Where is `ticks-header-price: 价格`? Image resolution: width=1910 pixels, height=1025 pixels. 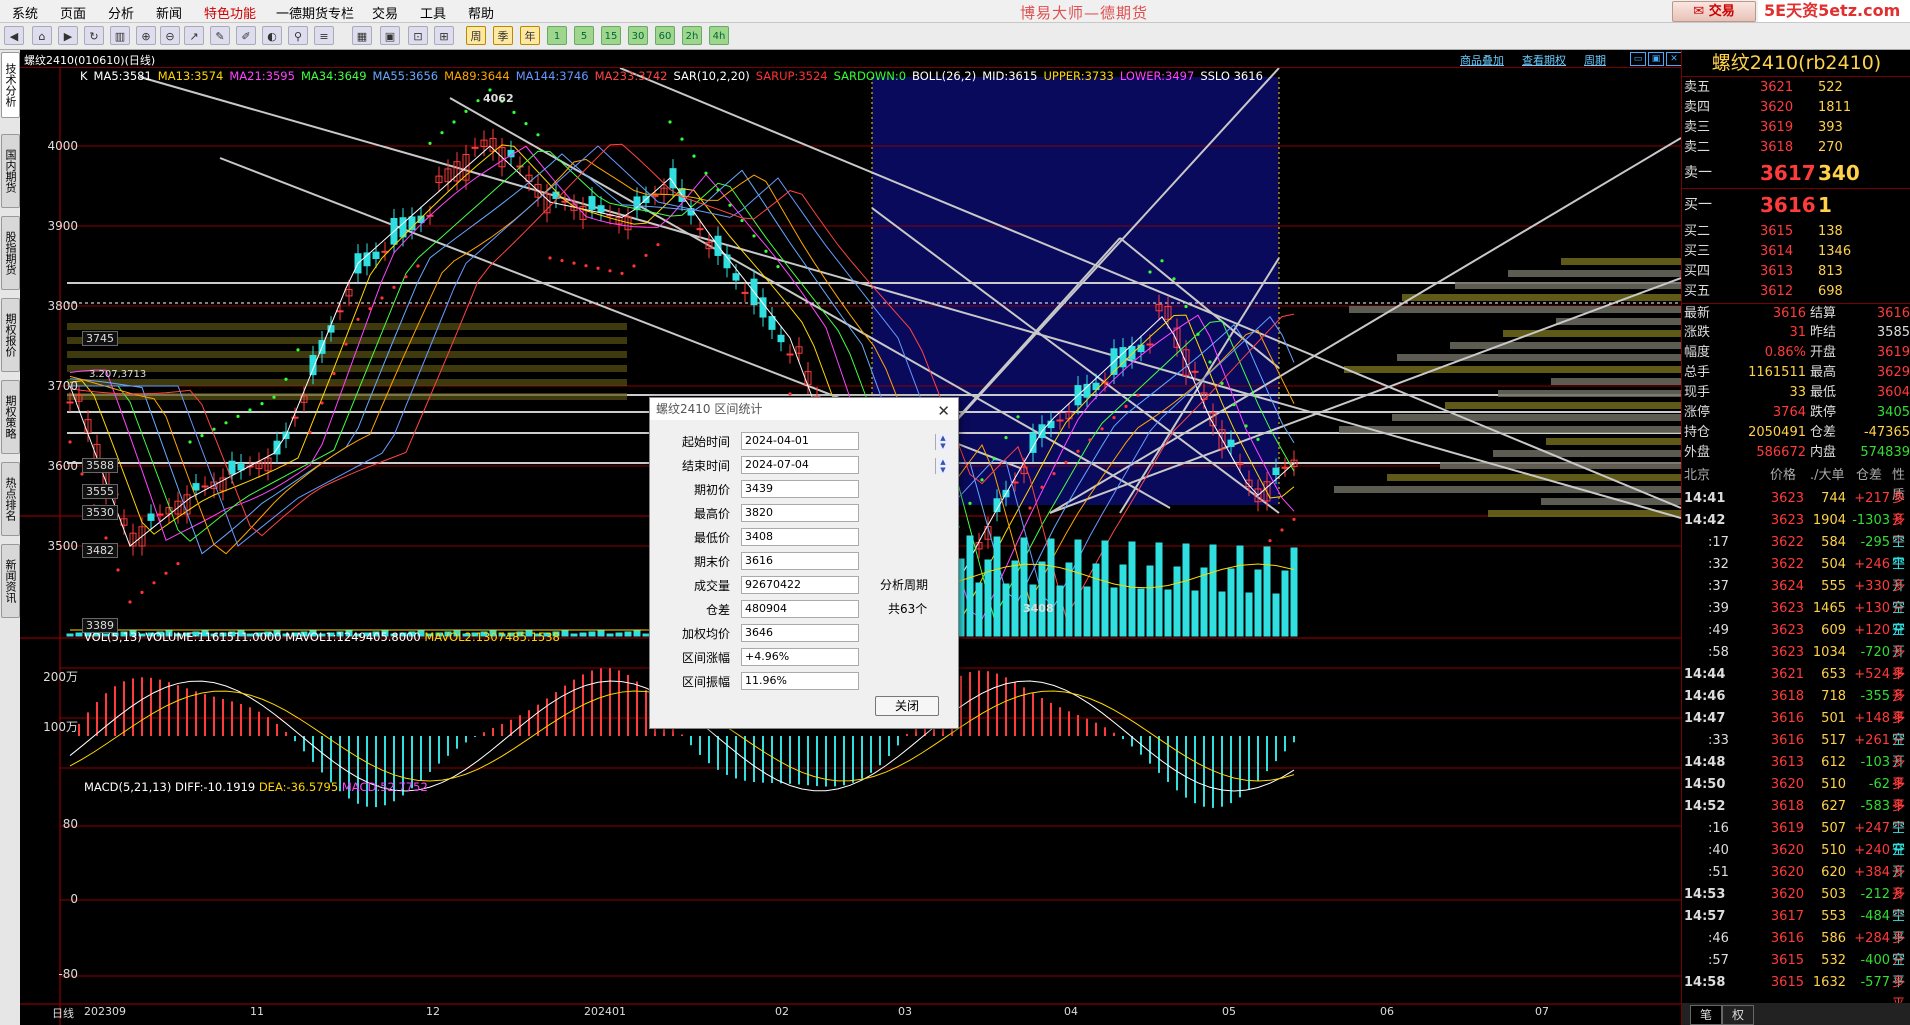
ticks-header-price: 价格 is located at coordinates (1783, 475).